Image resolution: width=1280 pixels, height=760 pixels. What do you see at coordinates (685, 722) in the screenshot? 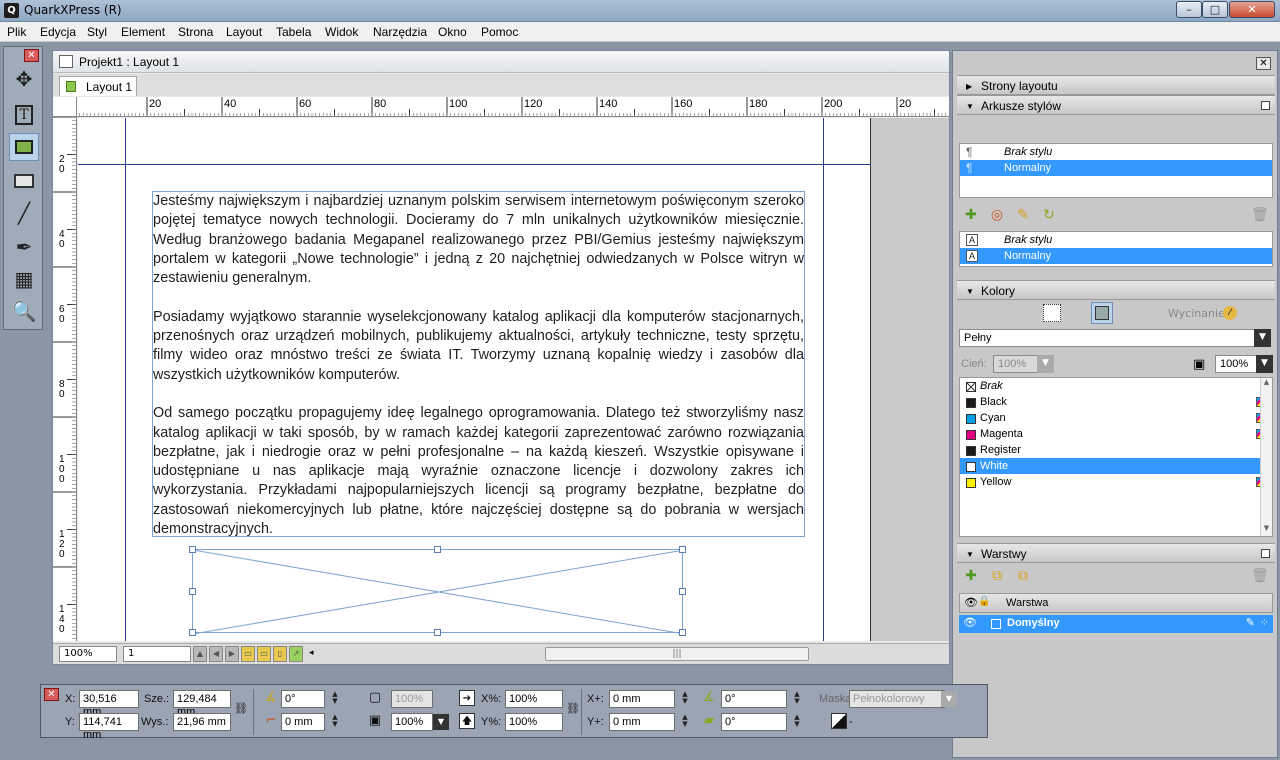
I see `yoffset-stepper: ▲ ▼` at bounding box center [685, 722].